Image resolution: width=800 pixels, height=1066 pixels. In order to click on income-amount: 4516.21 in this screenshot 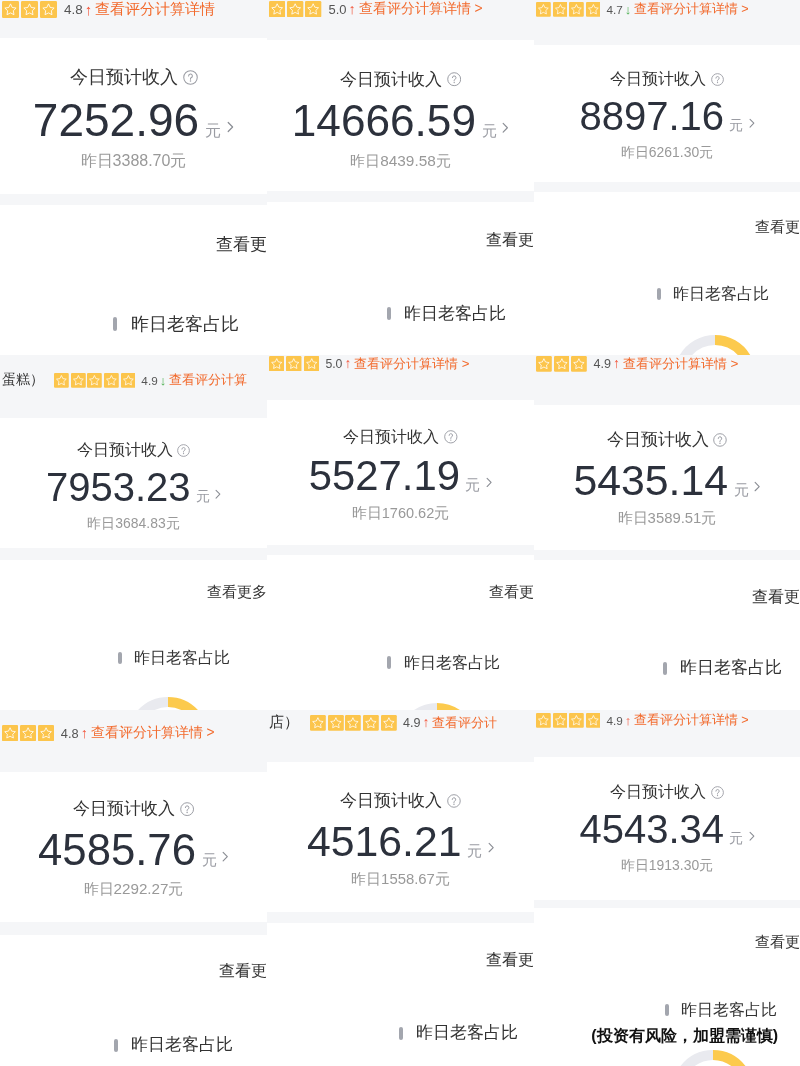, I will do `click(384, 841)`.